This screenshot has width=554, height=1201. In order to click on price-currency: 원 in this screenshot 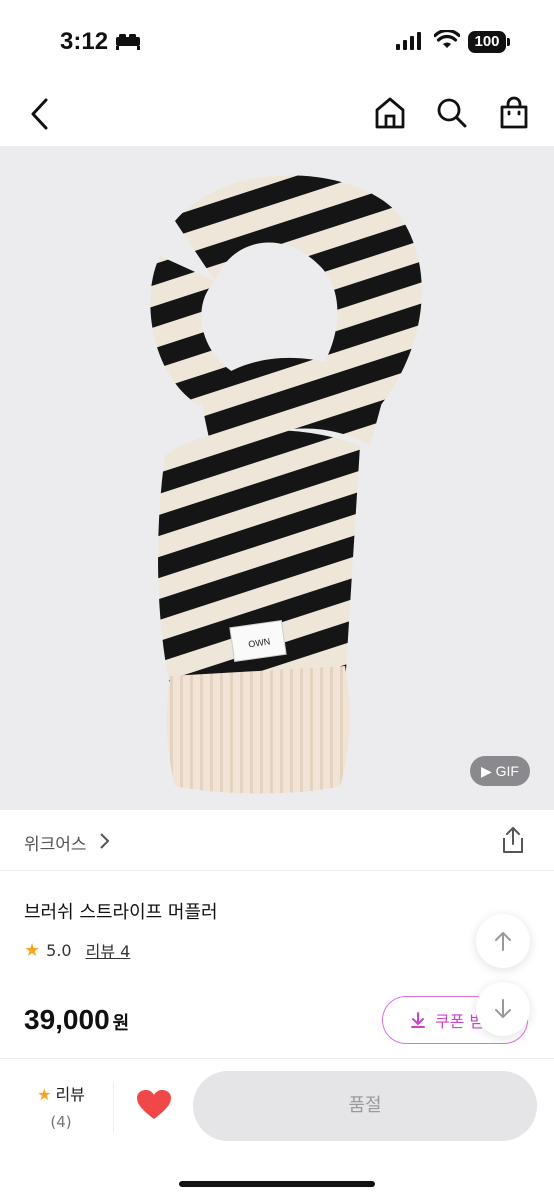, I will do `click(121, 1023)`.